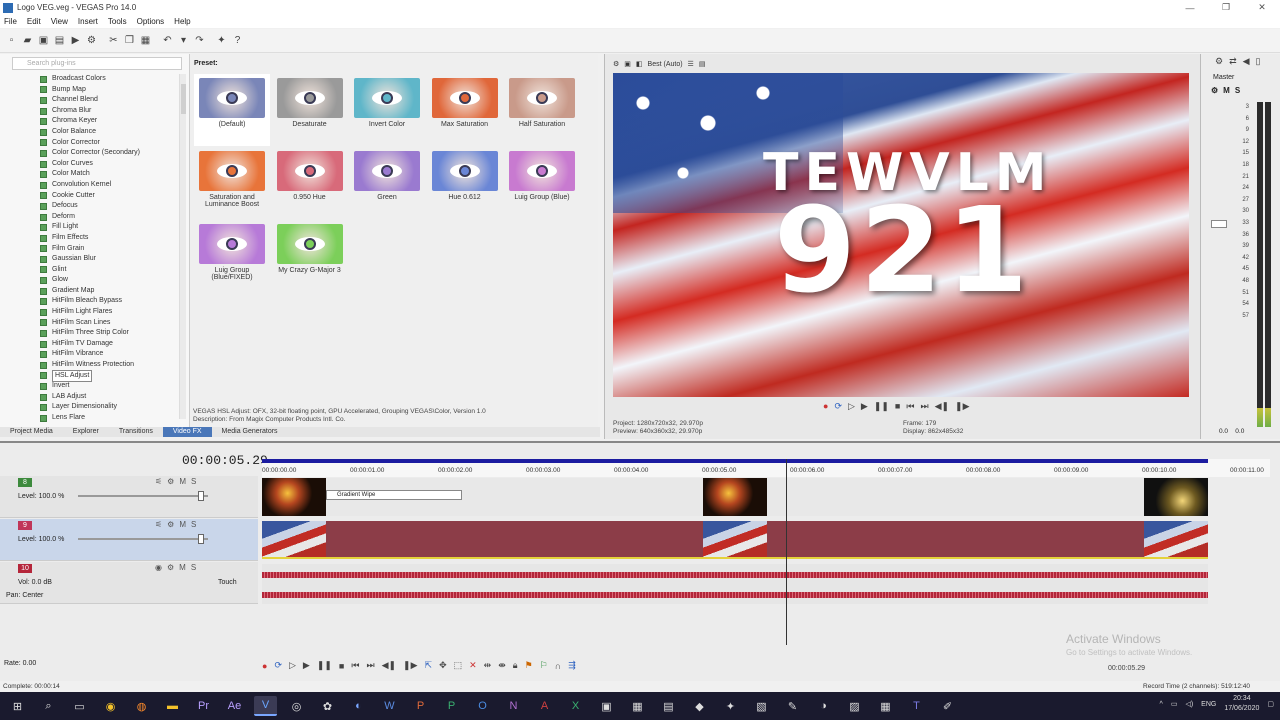 The height and width of the screenshot is (720, 1280). I want to click on premiere-icon: Pr, so click(203, 706).